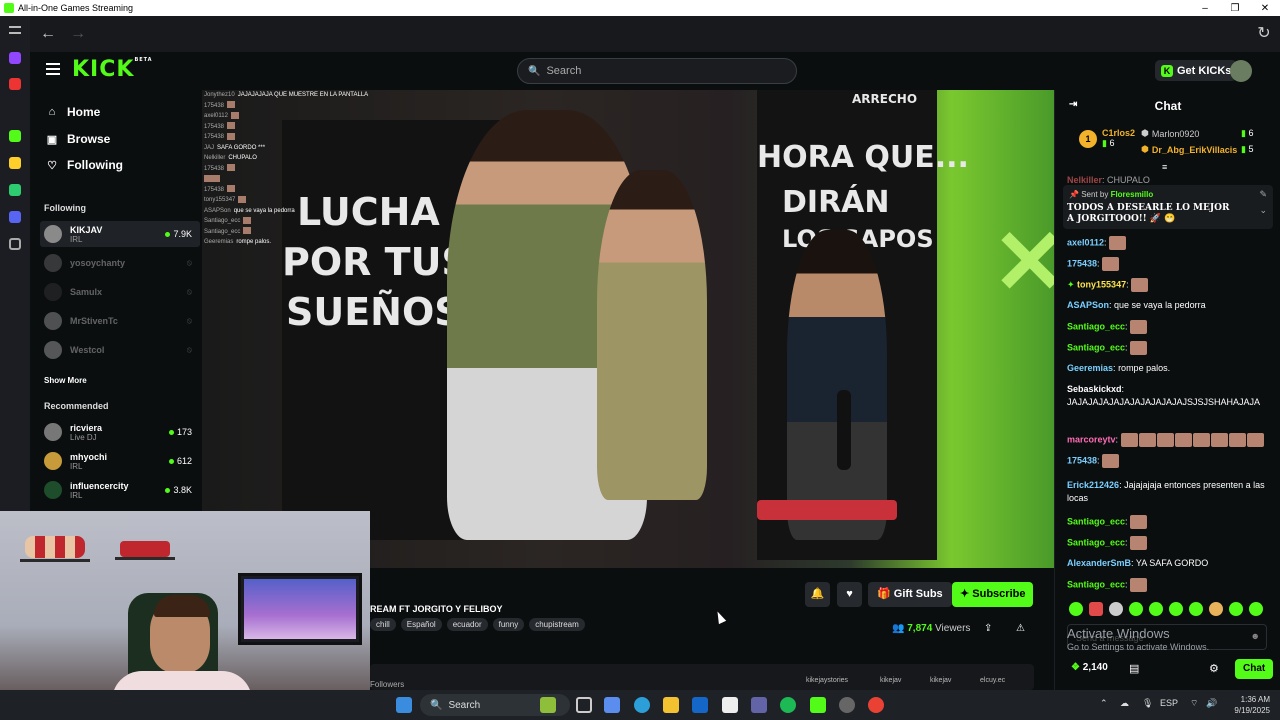 The image size is (1280, 720). What do you see at coordinates (584, 705) in the screenshot?
I see `task-view-icon` at bounding box center [584, 705].